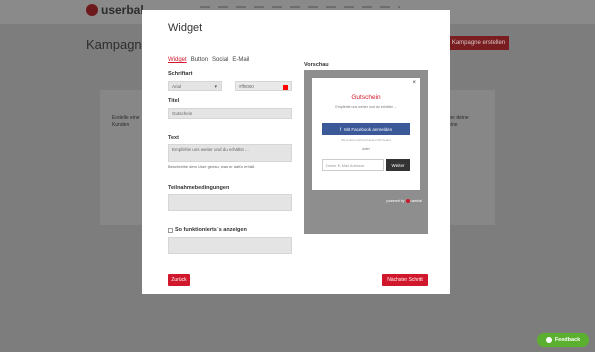 This screenshot has width=595, height=352. I want to click on chevron-down-icon: ▾, so click(215, 87).